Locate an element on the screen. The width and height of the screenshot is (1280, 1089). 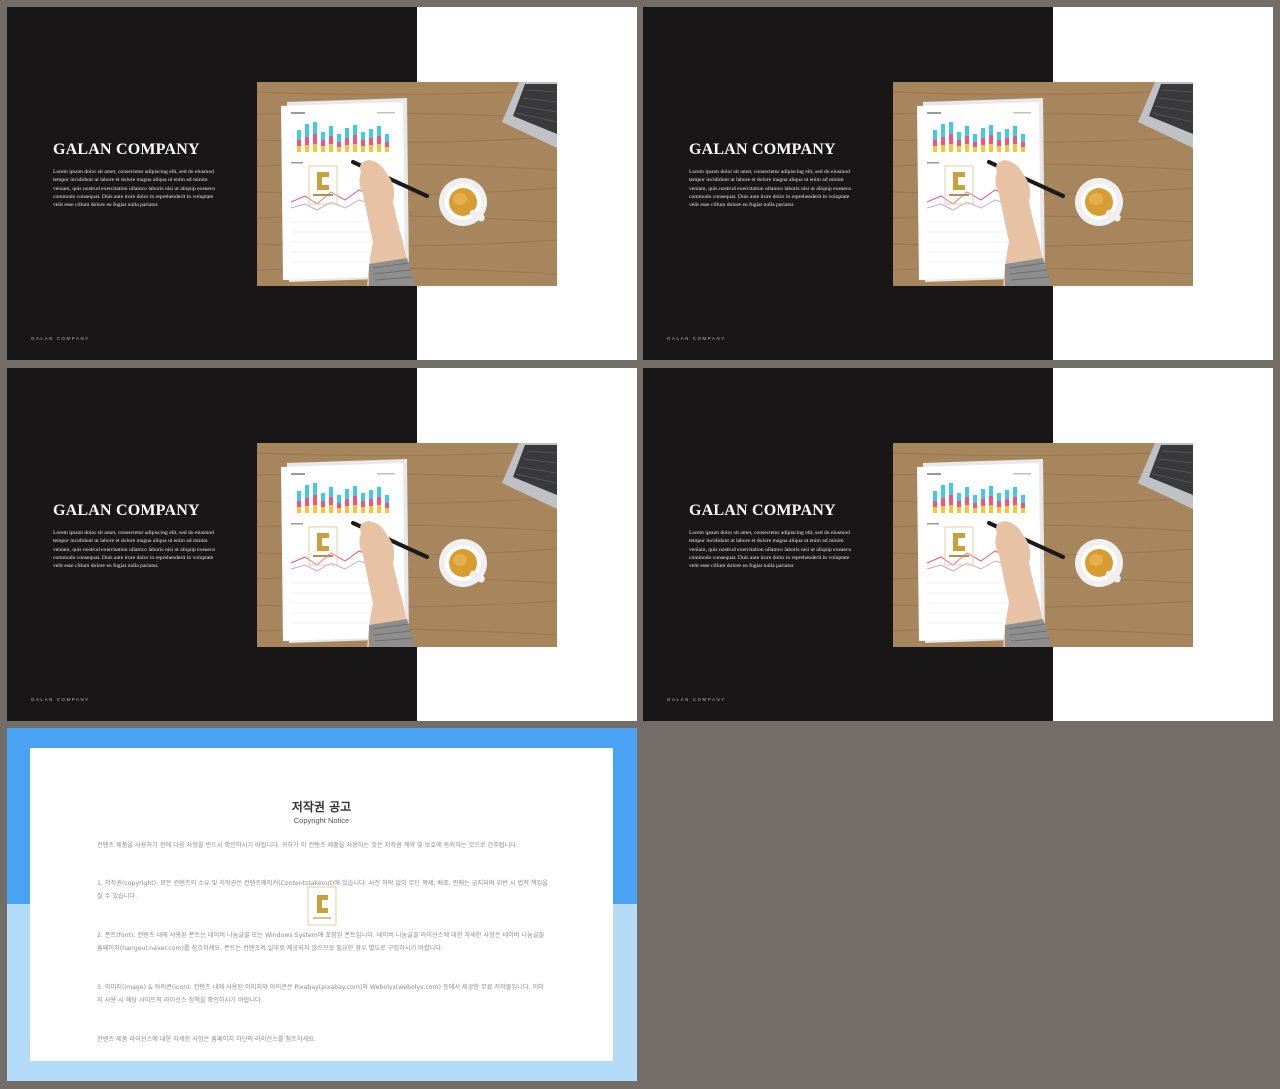
copyright-subtitle: Copyright Notice is located at coordinates (321, 820).